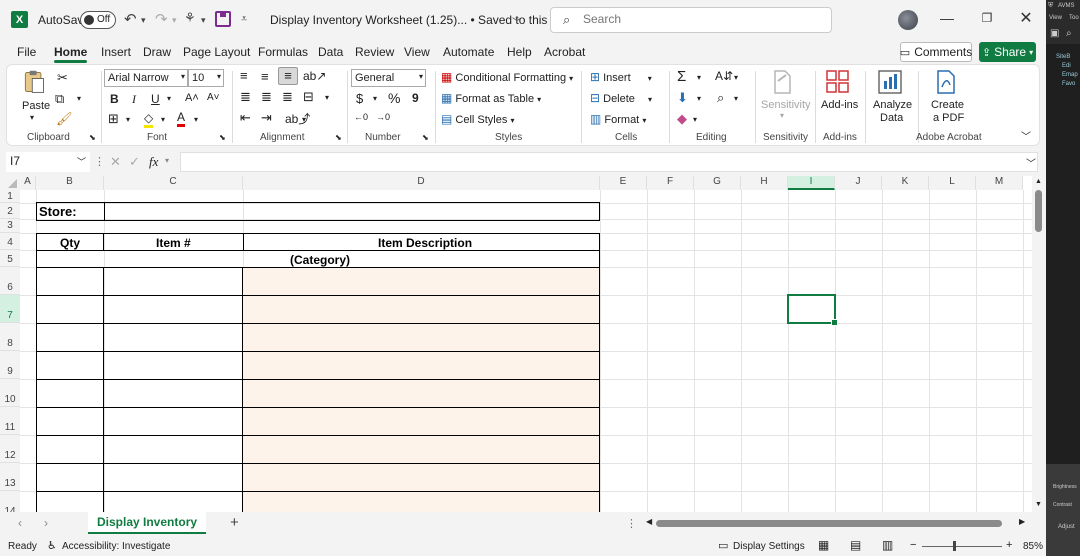 The image size is (1080, 556). Describe the element at coordinates (216, 52) in the screenshot. I see `tab-page-layout: Page Layout` at that location.